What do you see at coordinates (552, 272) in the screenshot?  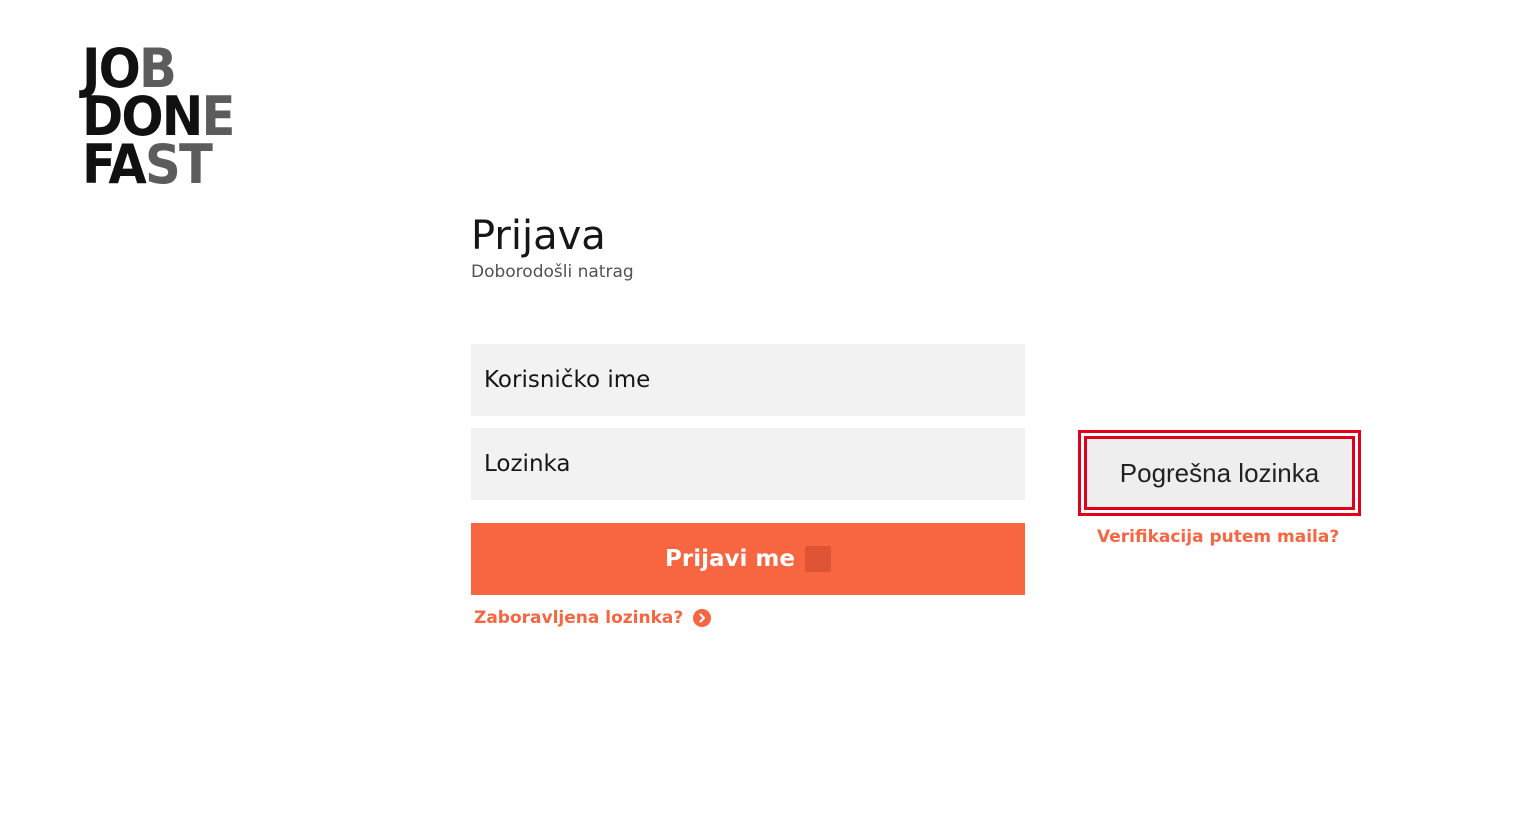 I see `page-subtitle: Doborodošli natrag` at bounding box center [552, 272].